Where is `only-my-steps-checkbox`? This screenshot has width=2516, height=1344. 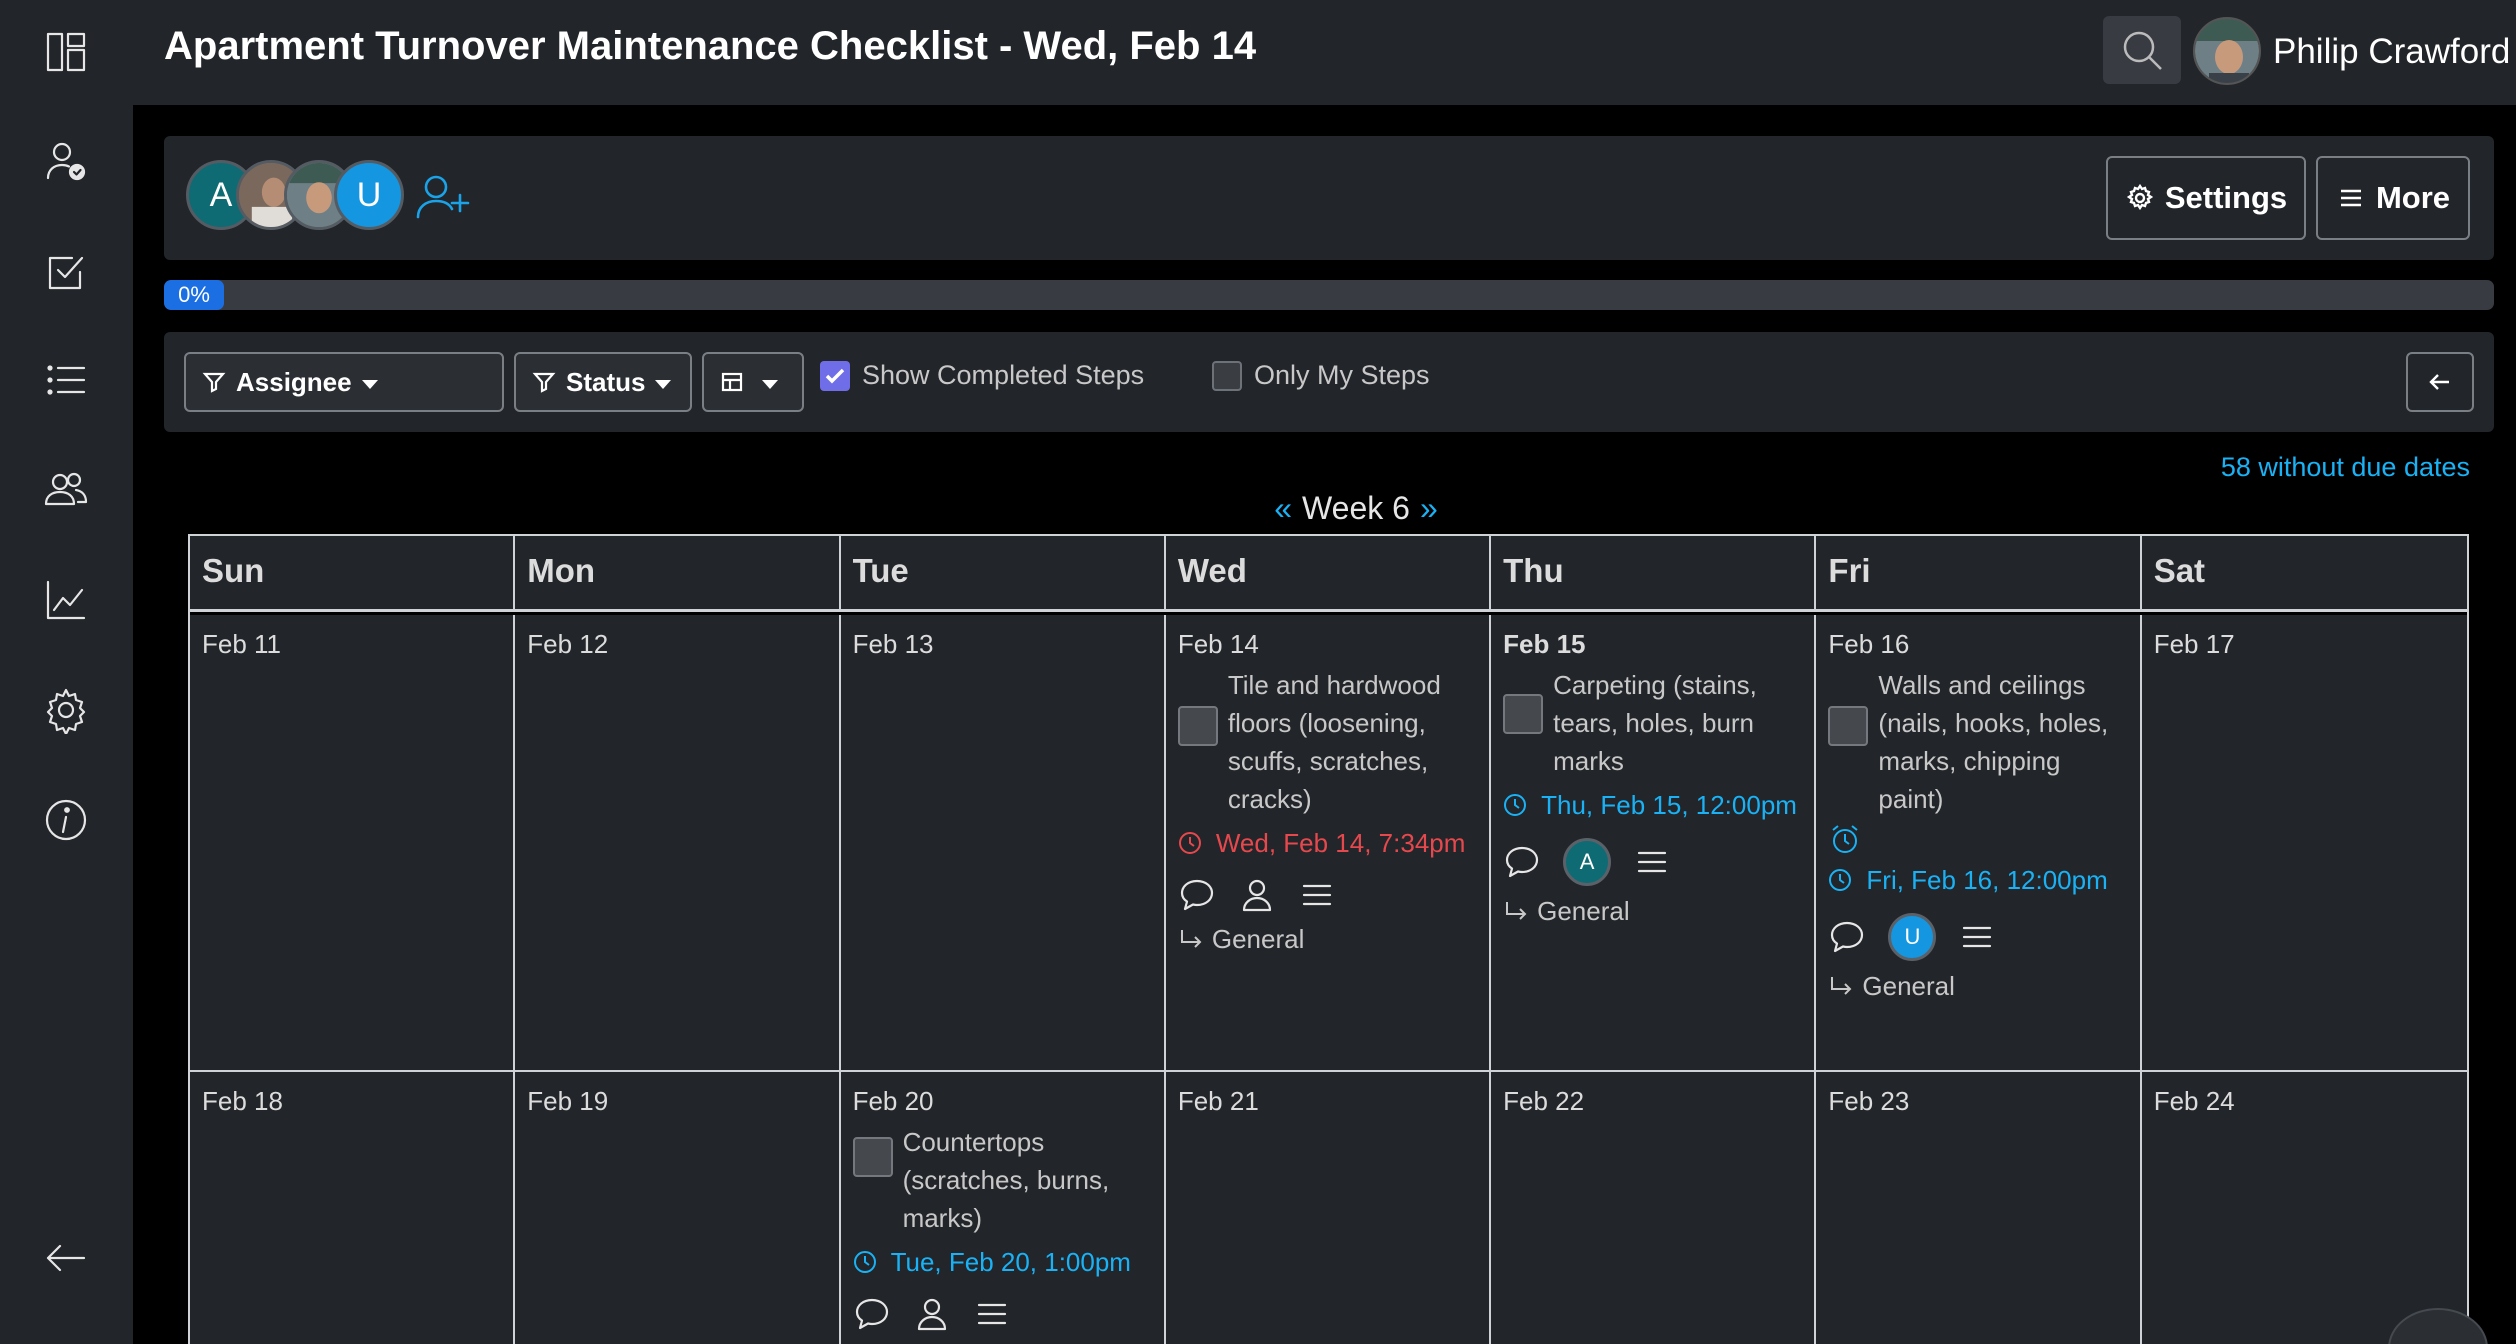 only-my-steps-checkbox is located at coordinates (1227, 375).